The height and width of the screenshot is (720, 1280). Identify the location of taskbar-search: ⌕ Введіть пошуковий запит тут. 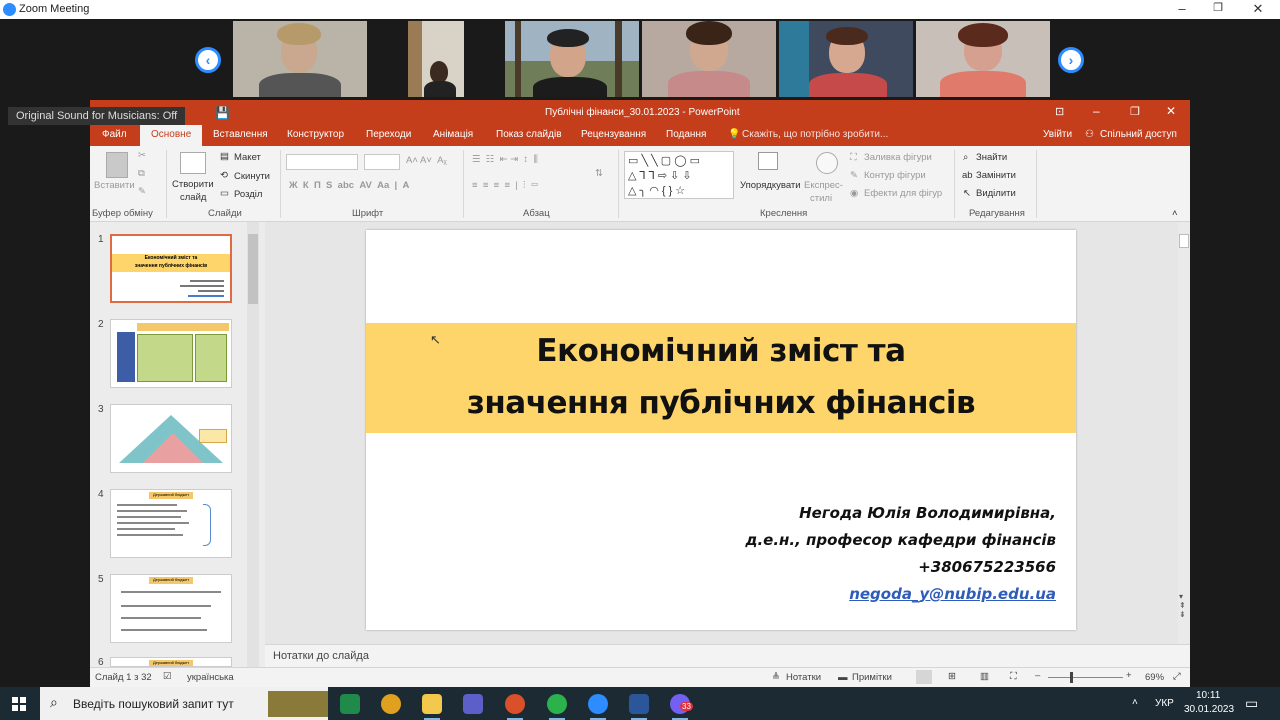
(184, 703).